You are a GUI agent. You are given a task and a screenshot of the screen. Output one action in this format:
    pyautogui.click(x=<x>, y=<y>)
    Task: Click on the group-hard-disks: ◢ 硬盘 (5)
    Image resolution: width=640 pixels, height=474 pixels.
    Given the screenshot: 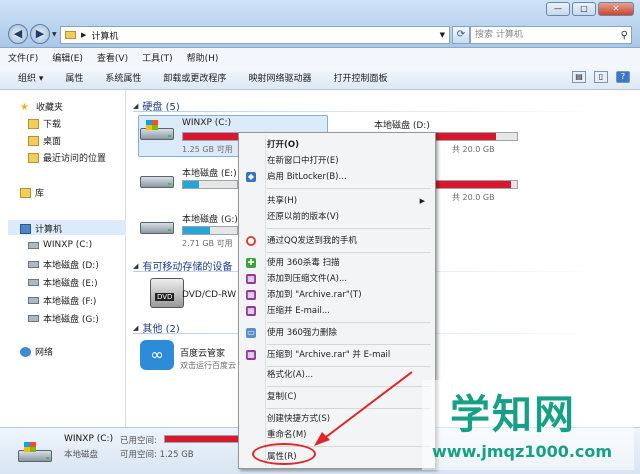 What is the action you would take?
    pyautogui.click(x=373, y=105)
    